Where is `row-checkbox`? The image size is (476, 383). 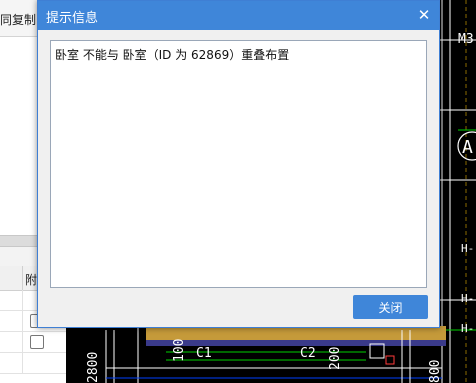
row-checkbox is located at coordinates (37, 342).